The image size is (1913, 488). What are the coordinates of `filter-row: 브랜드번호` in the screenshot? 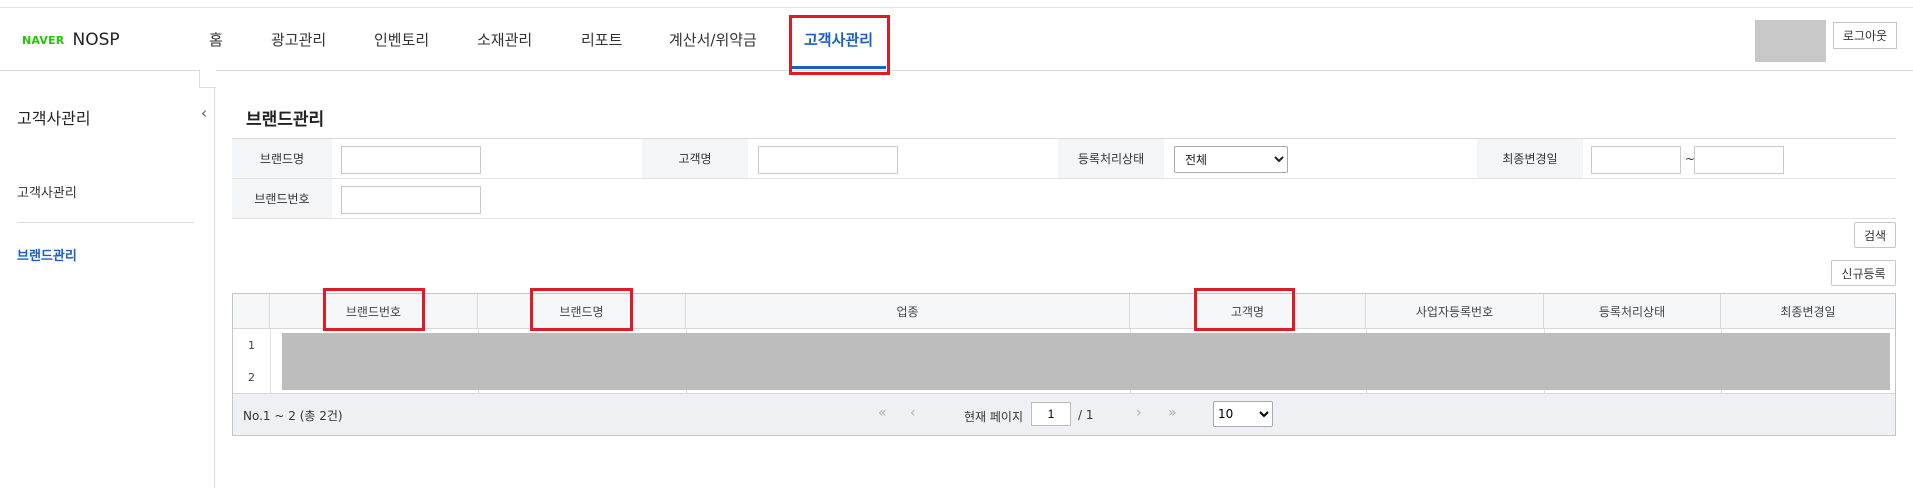 It's located at (1064, 199).